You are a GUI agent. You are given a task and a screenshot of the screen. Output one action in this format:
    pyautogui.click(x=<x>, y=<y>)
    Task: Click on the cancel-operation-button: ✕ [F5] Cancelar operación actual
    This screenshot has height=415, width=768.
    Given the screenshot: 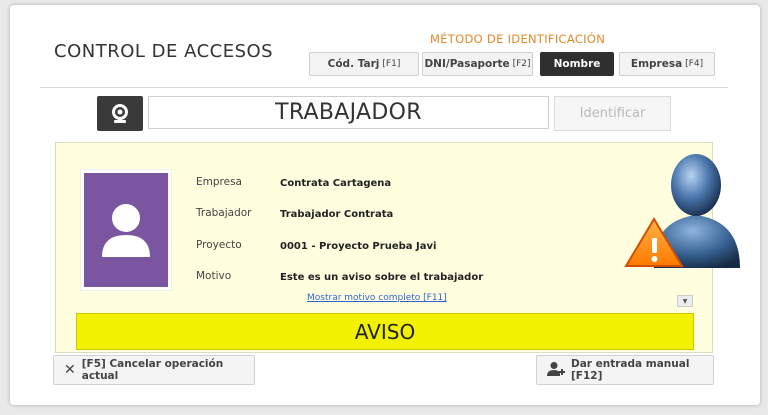 What is the action you would take?
    pyautogui.click(x=154, y=370)
    